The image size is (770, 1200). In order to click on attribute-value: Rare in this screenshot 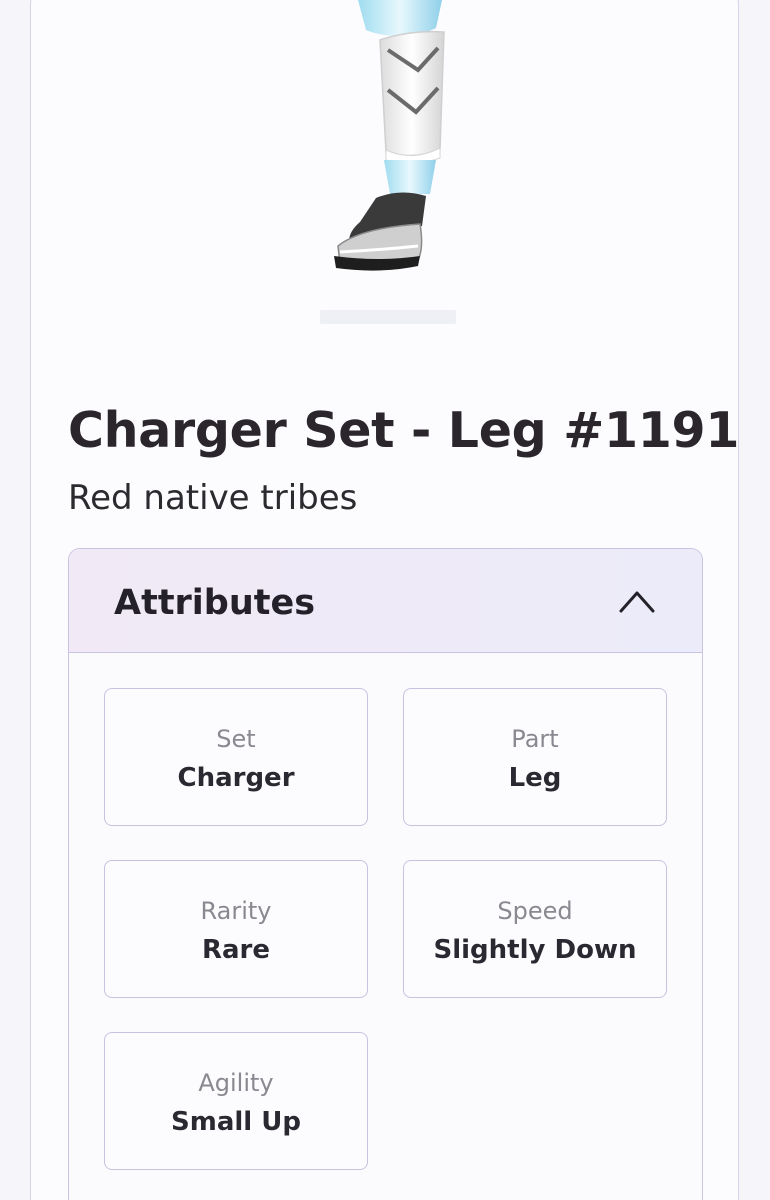, I will do `click(236, 950)`.